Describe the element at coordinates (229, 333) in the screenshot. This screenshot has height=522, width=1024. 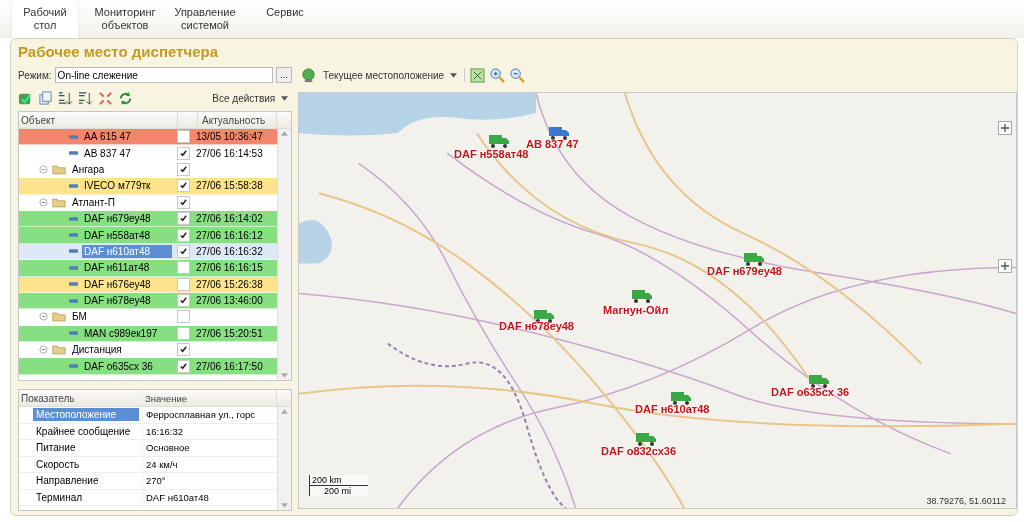
I see `timestamp: 27/06 15:20:51` at that location.